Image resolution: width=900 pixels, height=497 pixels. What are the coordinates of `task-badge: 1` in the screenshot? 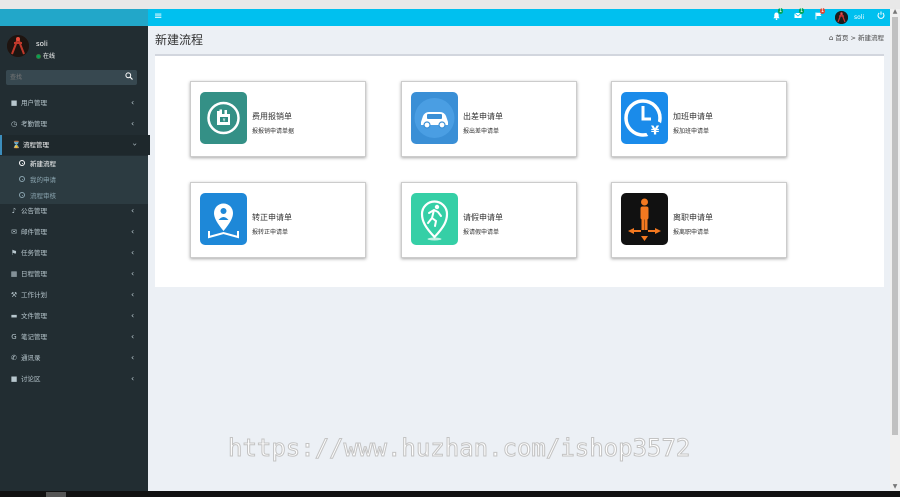 It's located at (823, 11).